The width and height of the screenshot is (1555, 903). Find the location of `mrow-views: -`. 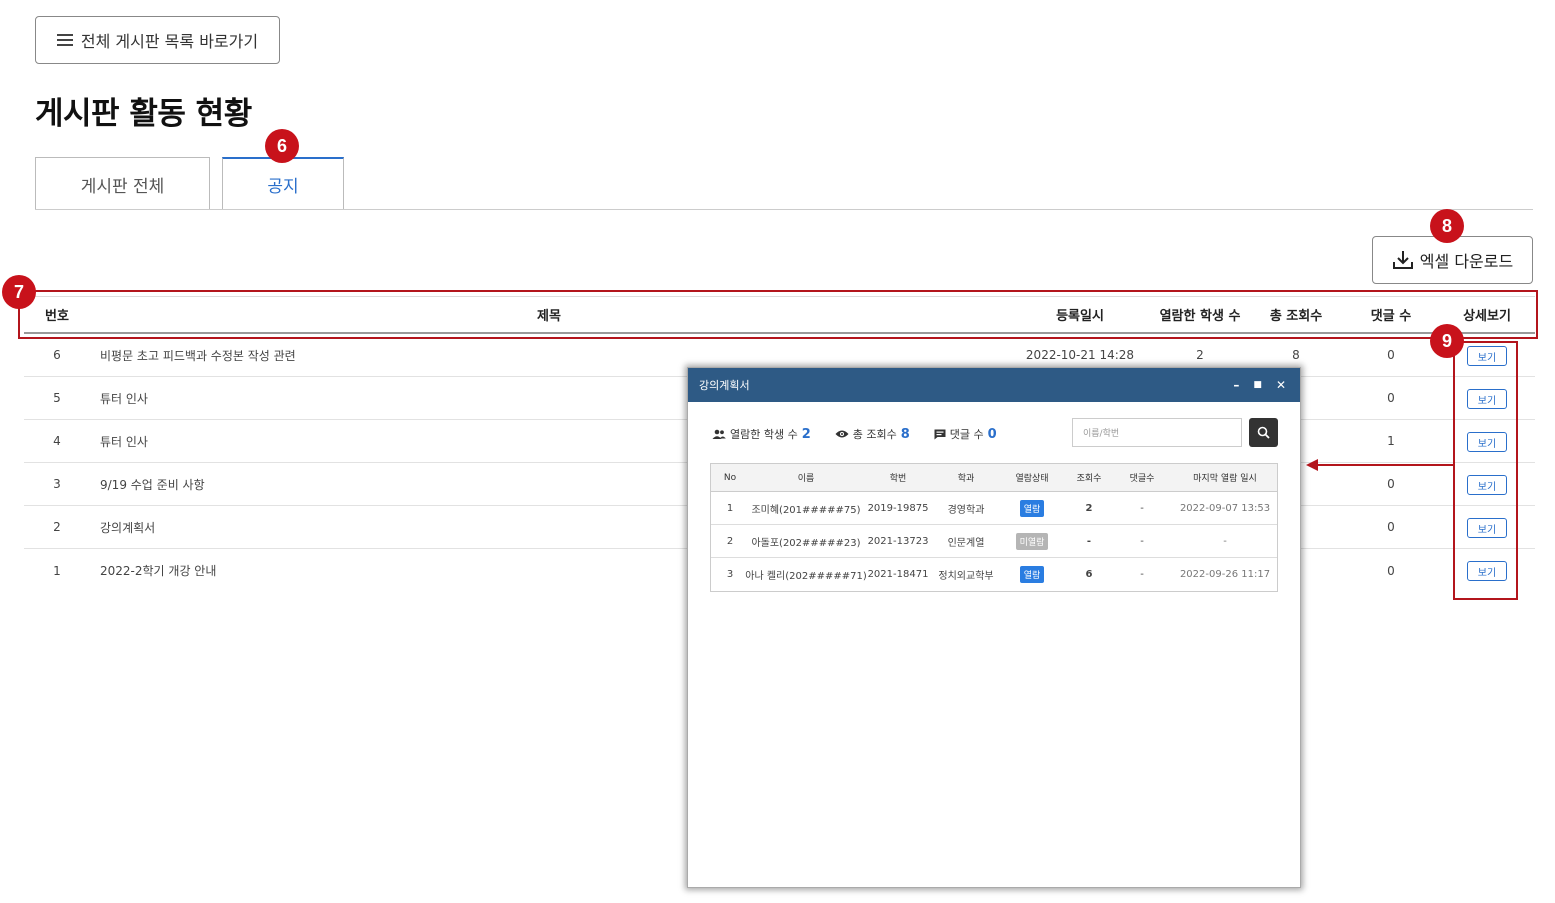

mrow-views: - is located at coordinates (1089, 541).